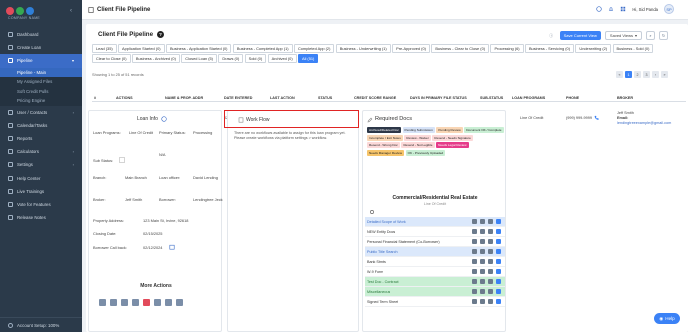 This screenshot has height=332, width=688. Describe the element at coordinates (597, 118) in the screenshot. I see `phone-icon` at that location.